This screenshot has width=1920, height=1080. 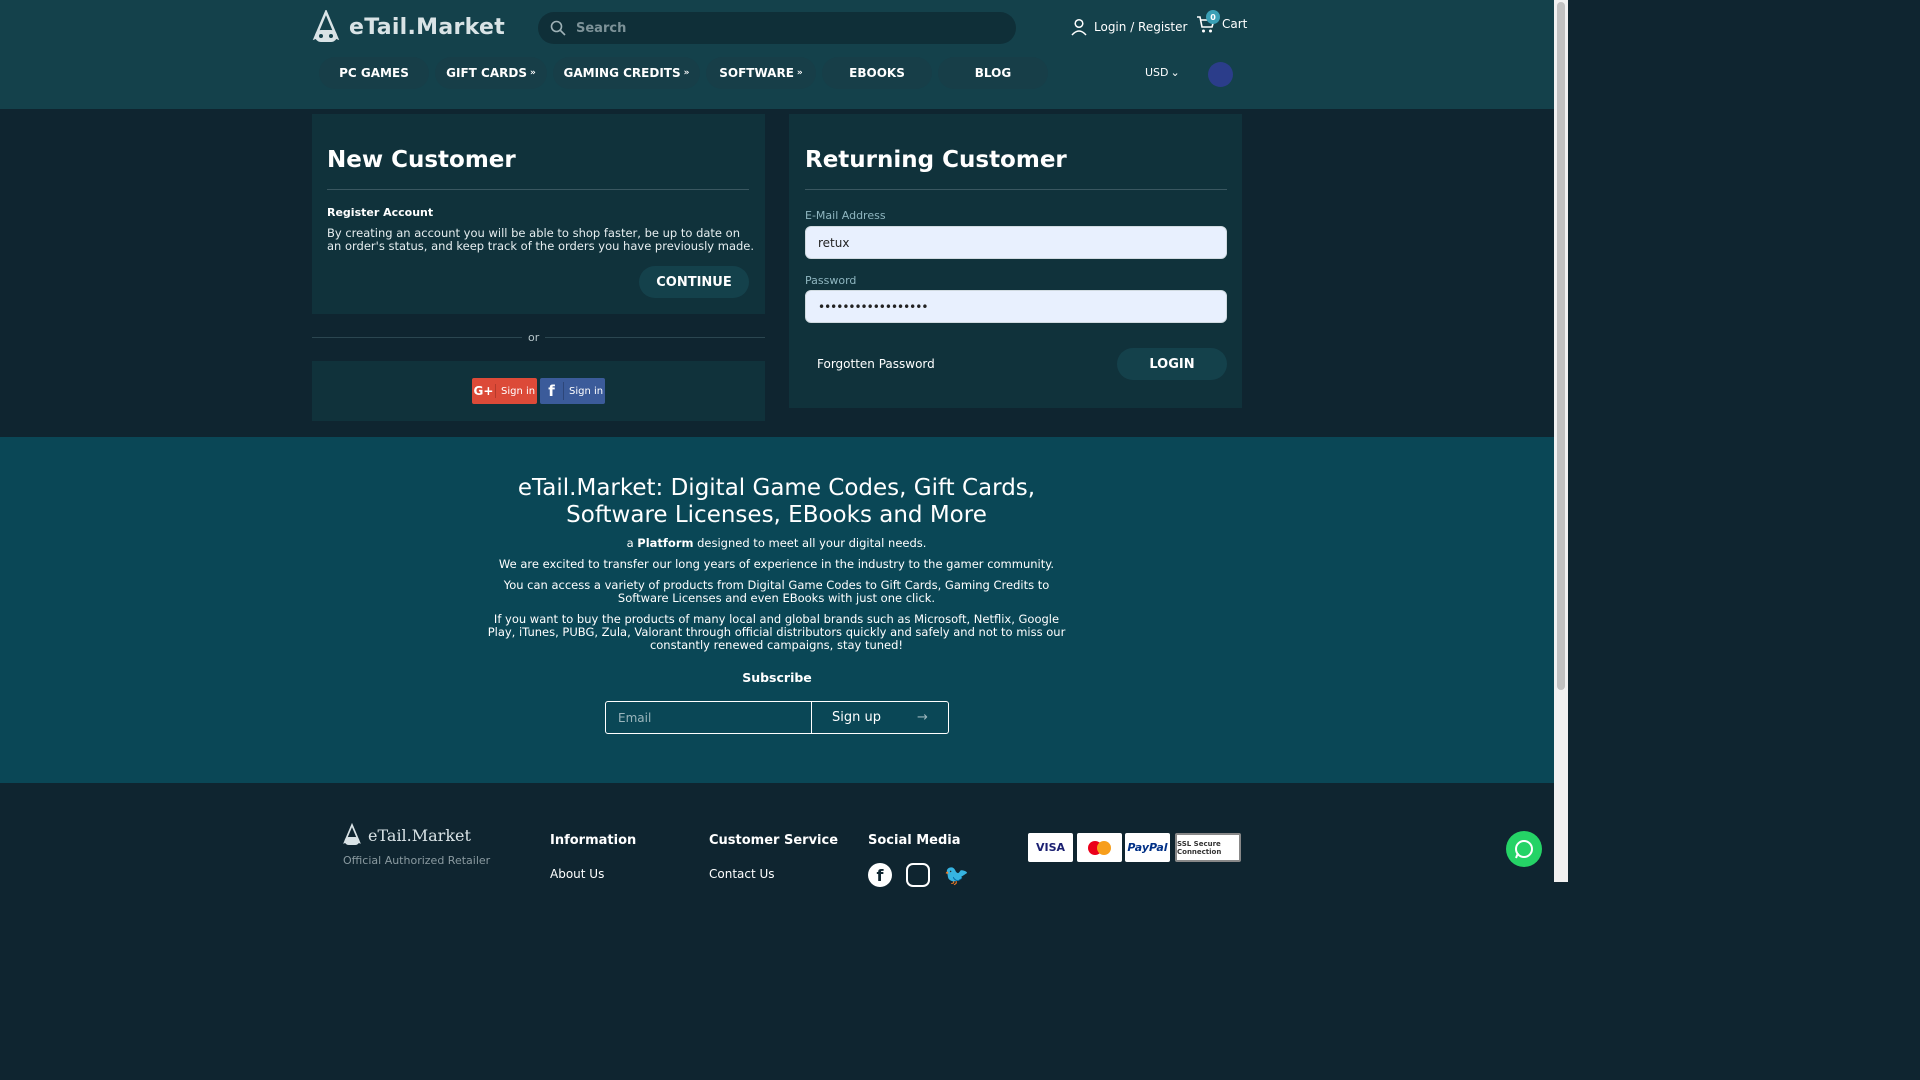 I want to click on scrollbar-thumb, so click(x=1561, y=346).